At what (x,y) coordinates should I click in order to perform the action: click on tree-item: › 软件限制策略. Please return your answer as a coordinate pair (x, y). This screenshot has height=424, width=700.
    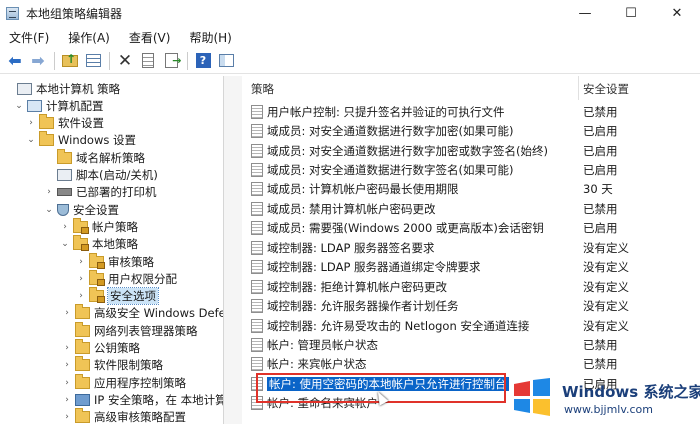
    Looking at the image, I should click on (112, 365).